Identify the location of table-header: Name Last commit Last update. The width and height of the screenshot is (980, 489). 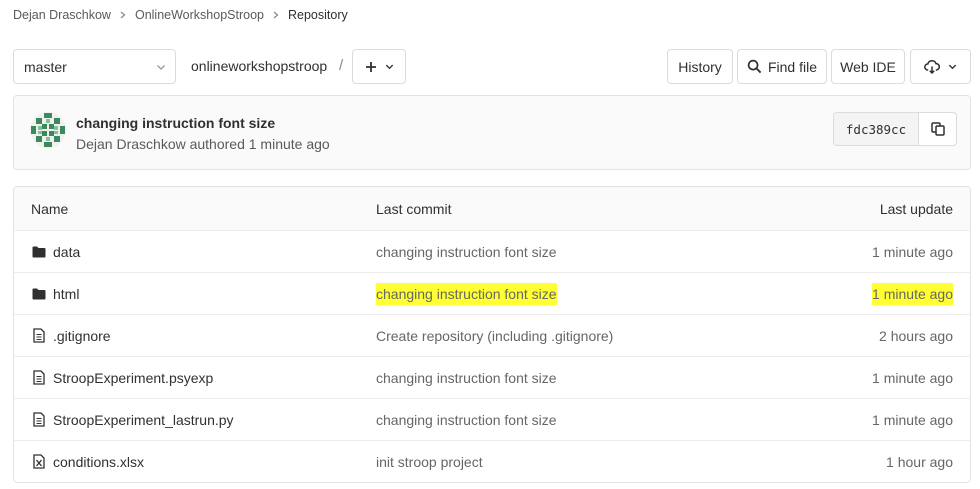
(492, 208).